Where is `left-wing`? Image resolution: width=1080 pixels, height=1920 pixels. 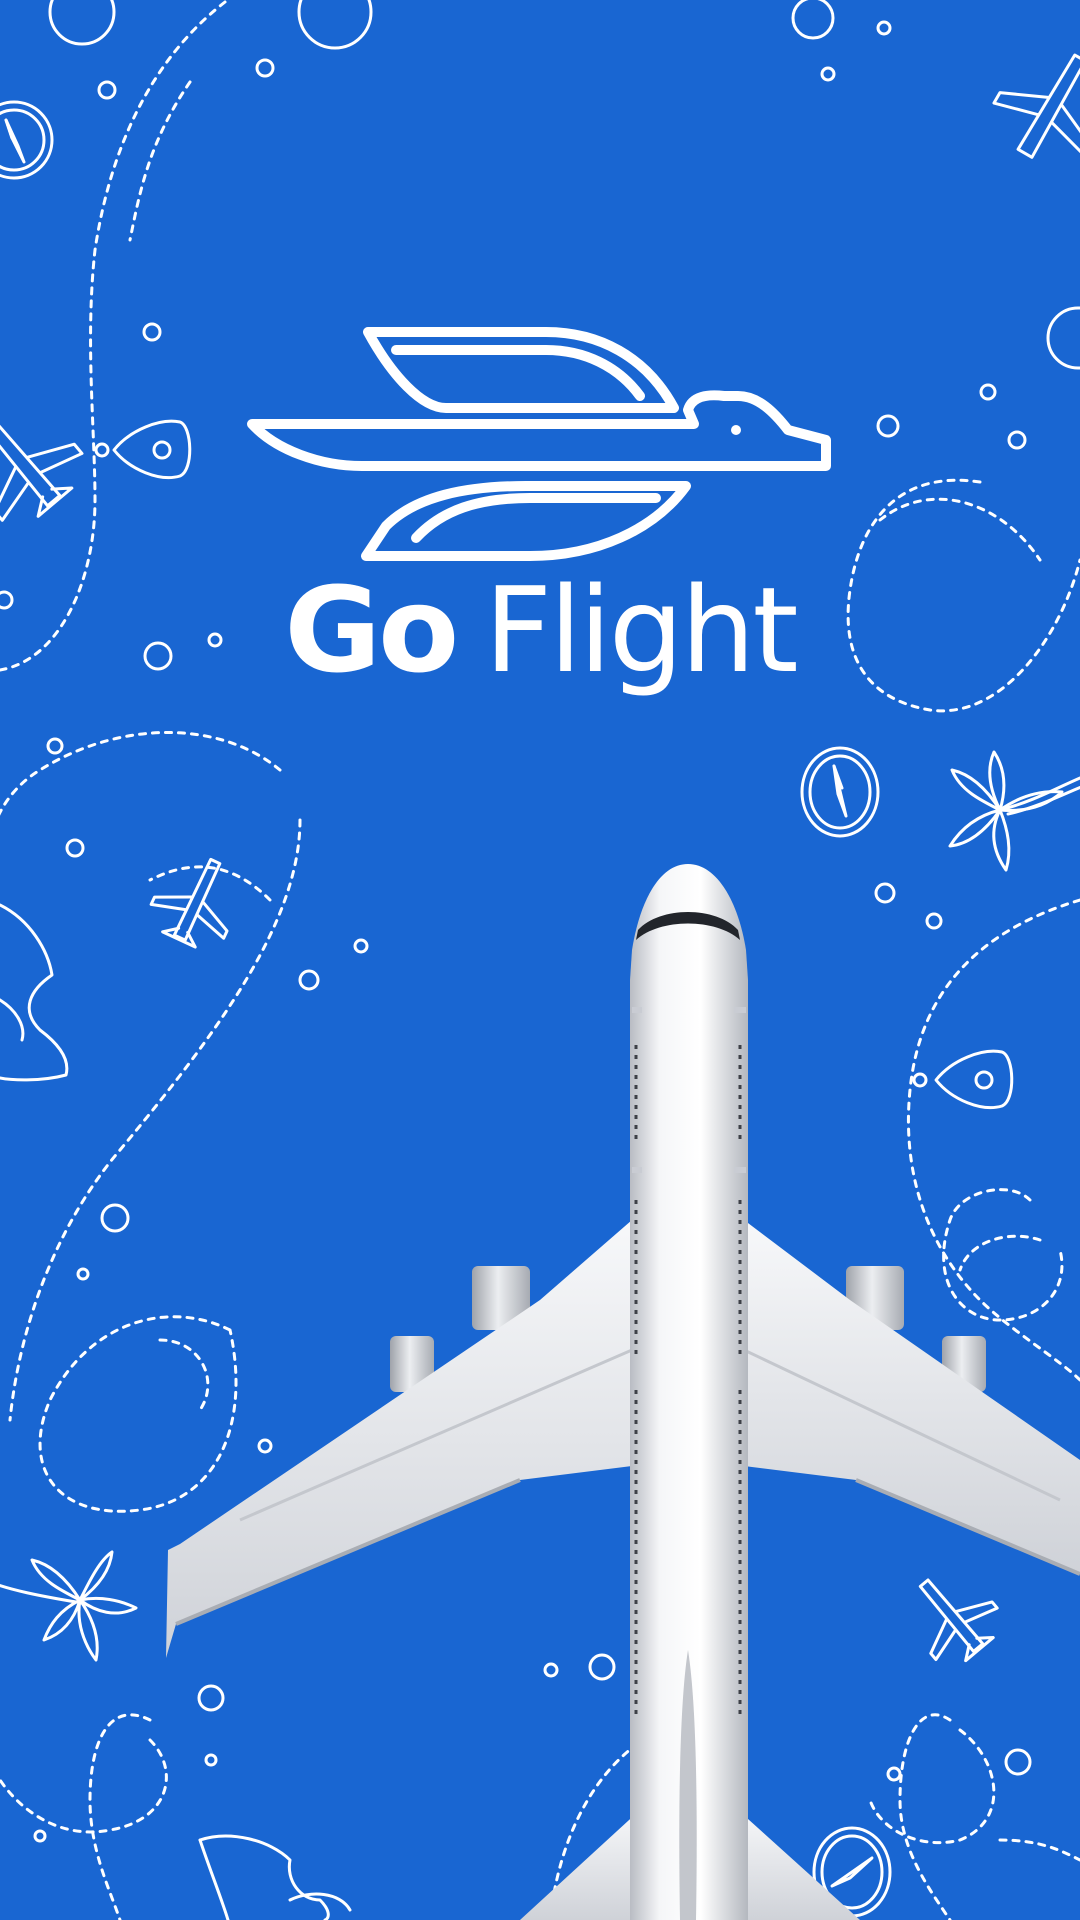 left-wing is located at coordinates (399, 1439).